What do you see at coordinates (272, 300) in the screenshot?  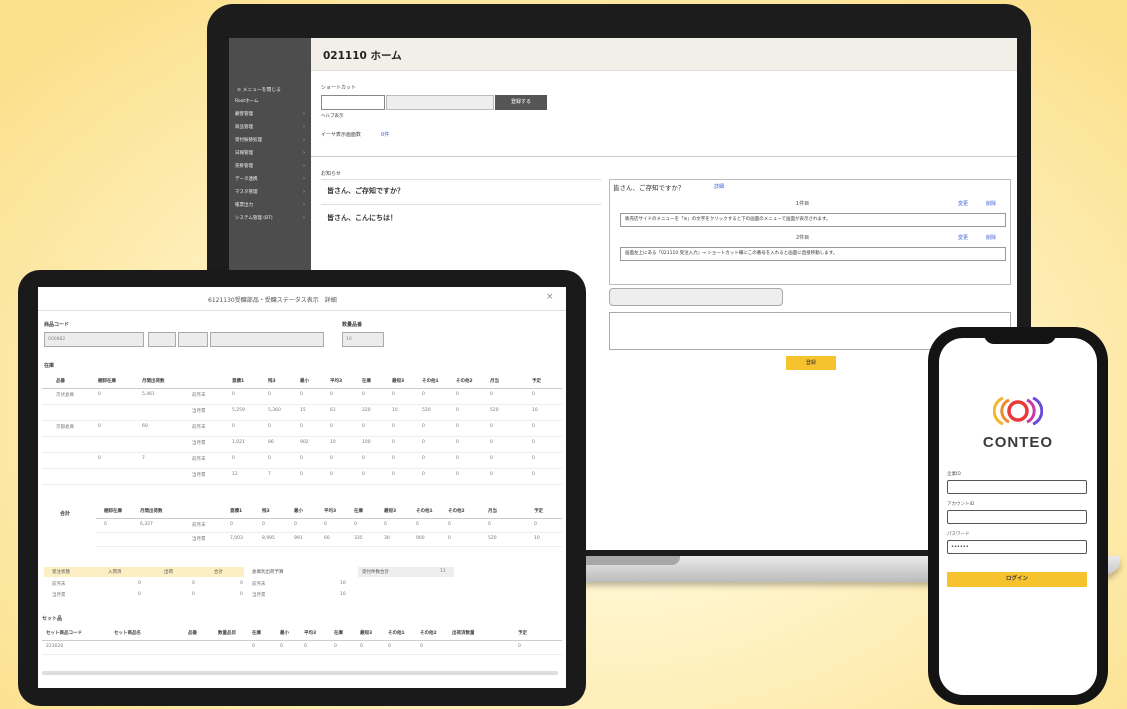 I see `modal-title: 6121130受醸部品・受醸ステータス表示 詳細` at bounding box center [272, 300].